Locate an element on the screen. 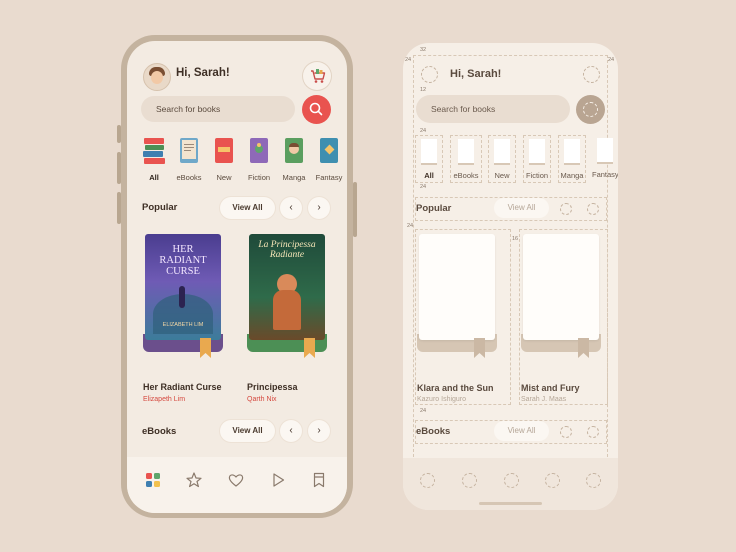 The width and height of the screenshot is (736, 552). play-icon is located at coordinates (278, 480).